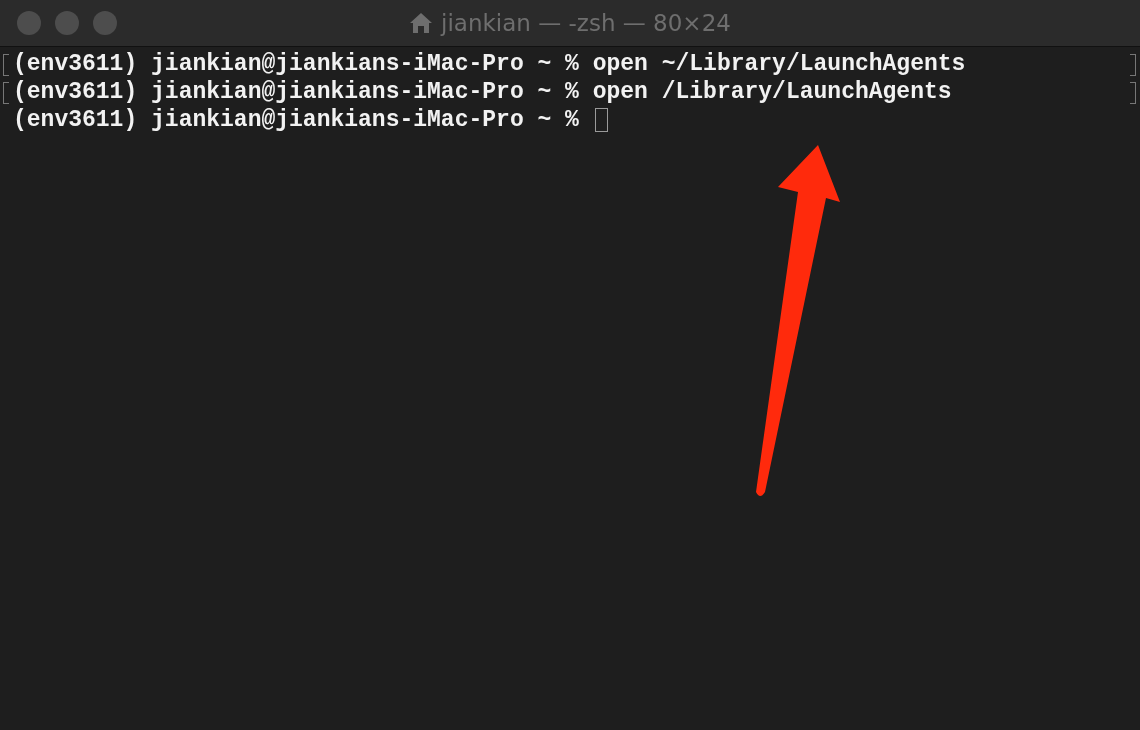  What do you see at coordinates (296, 120) in the screenshot?
I see `terminal-line: (env3611) jiankian@jiankians-iMac-Pro ~ %` at bounding box center [296, 120].